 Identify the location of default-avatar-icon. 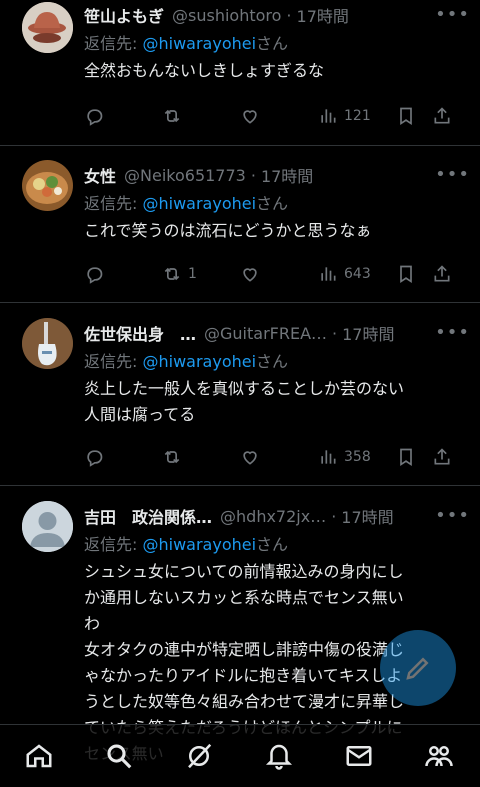
(47, 526).